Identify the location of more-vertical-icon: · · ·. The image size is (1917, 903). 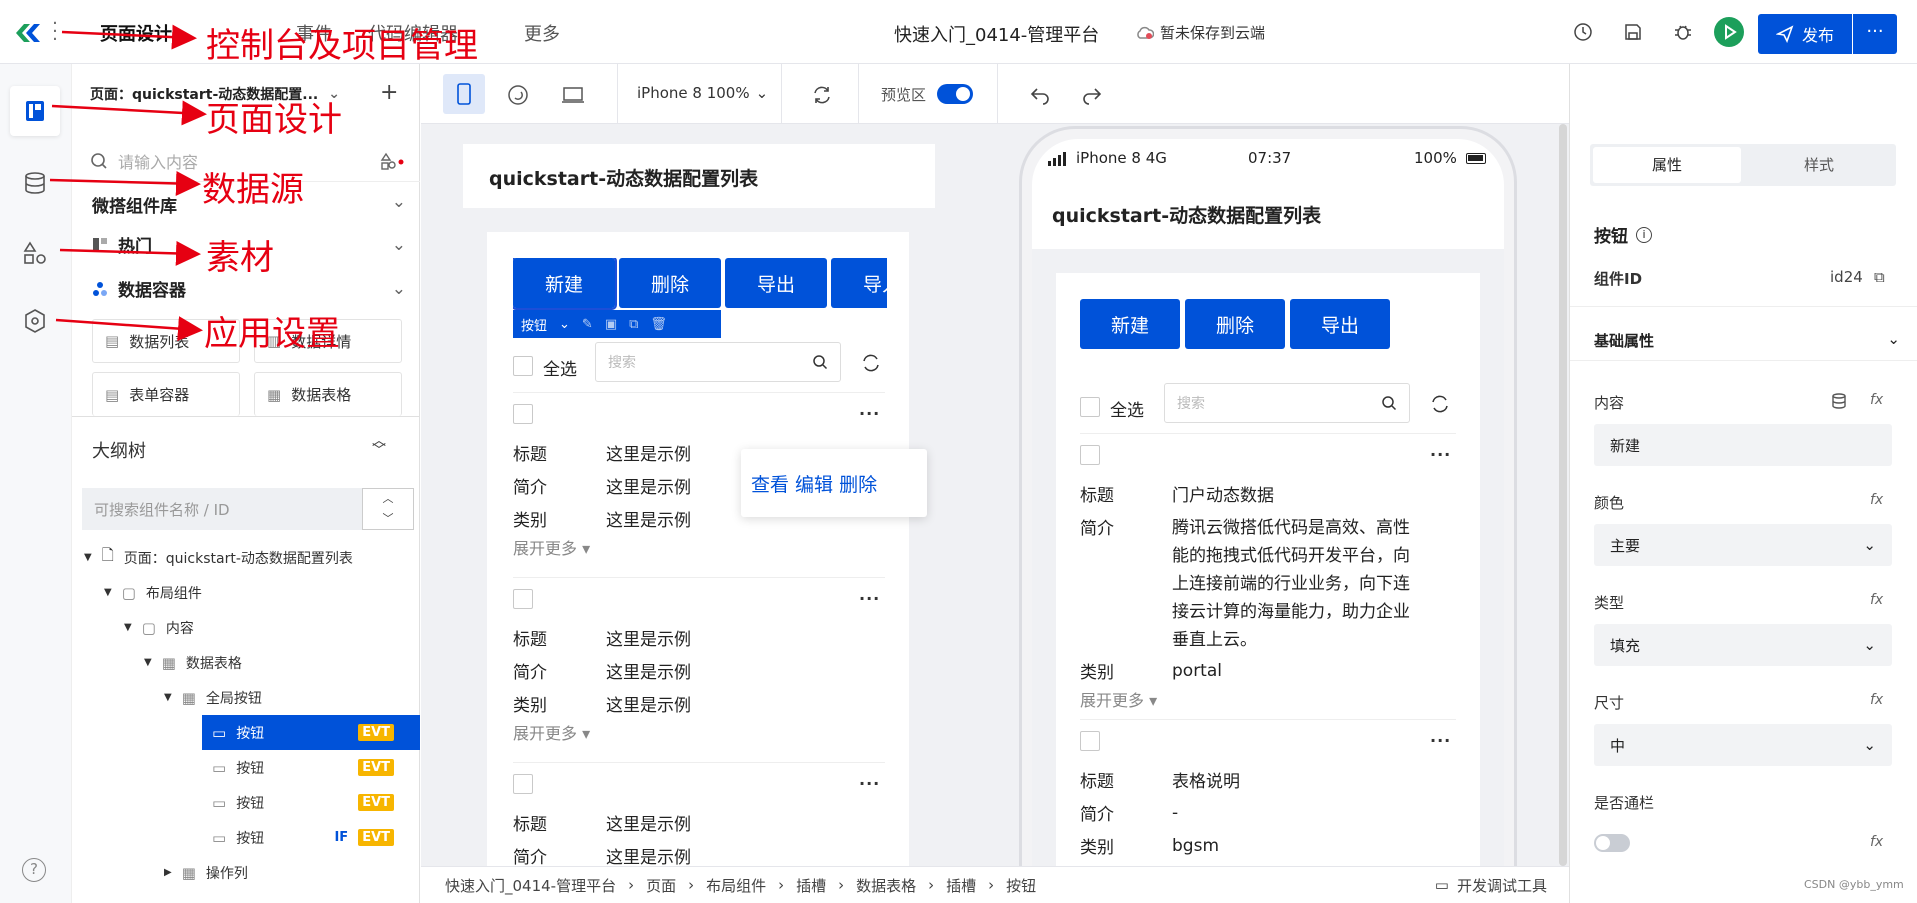
(55, 32).